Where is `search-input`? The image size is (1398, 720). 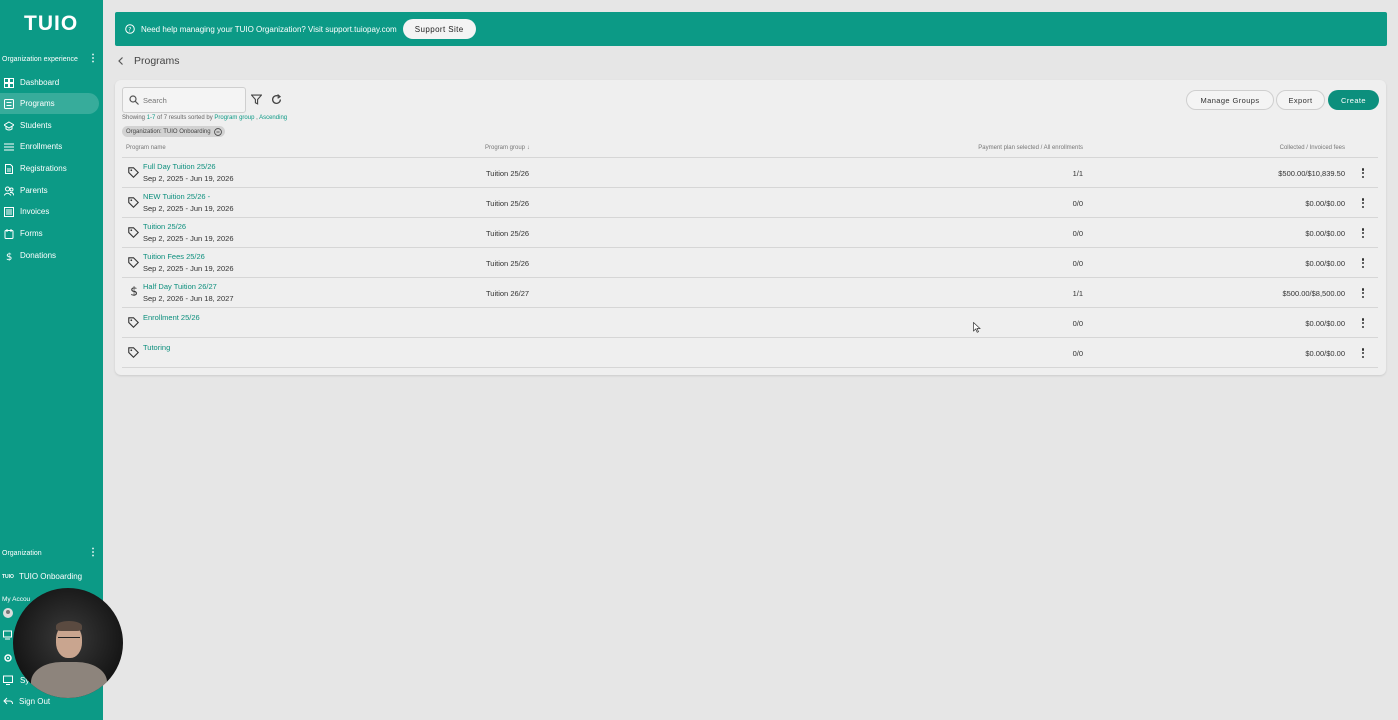
search-input is located at coordinates (193, 100).